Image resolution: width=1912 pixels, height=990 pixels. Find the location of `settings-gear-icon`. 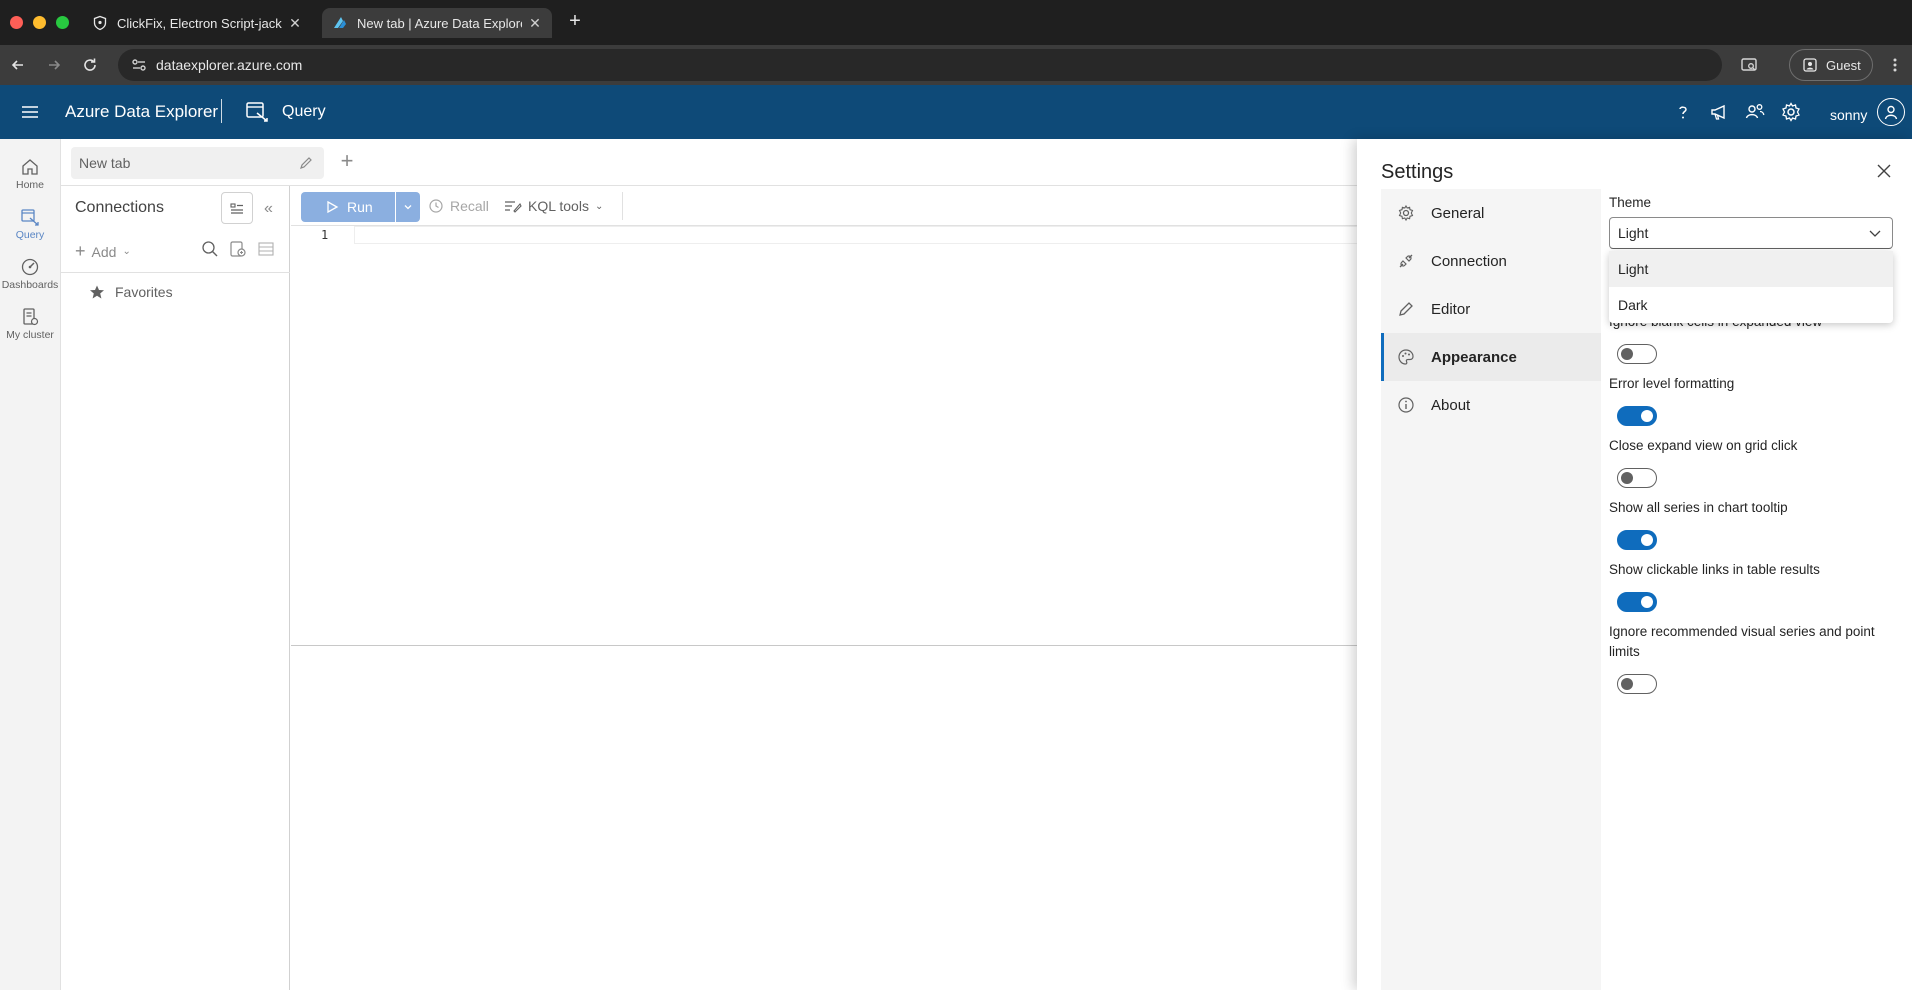

settings-gear-icon is located at coordinates (1791, 112).